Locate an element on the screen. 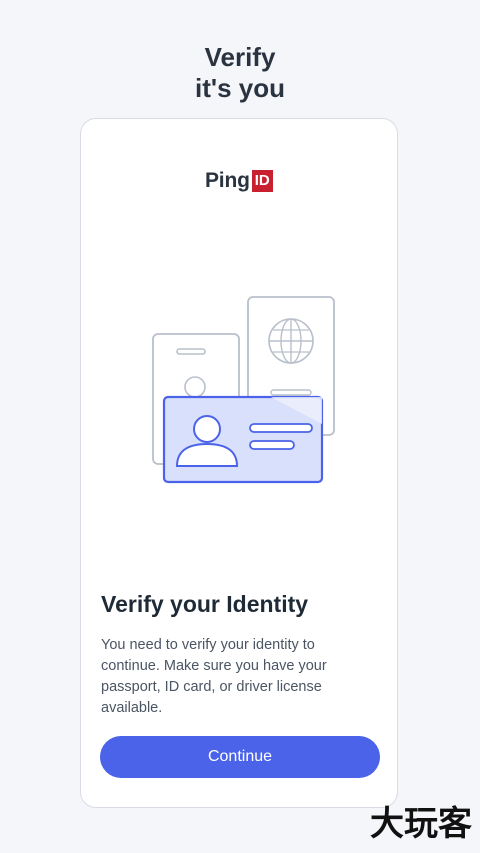 The height and width of the screenshot is (853, 480). pingid-logo: Ping ID is located at coordinates (239, 181).